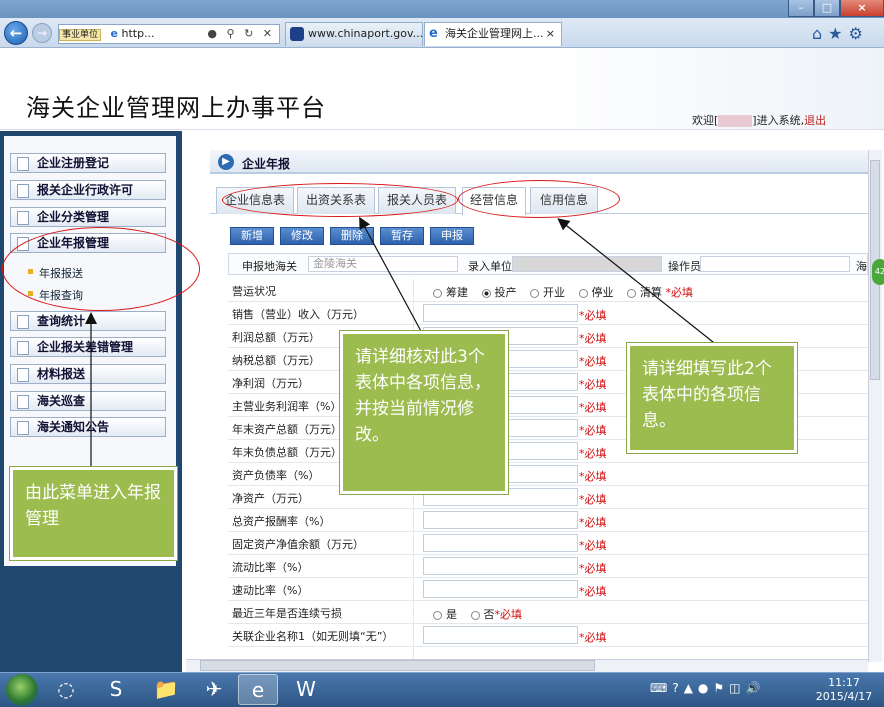  Describe the element at coordinates (424, 412) in the screenshot. I see `callout-verify-note: 请详细核对此3个表体中各项信息，并按当前情况修改。` at that location.